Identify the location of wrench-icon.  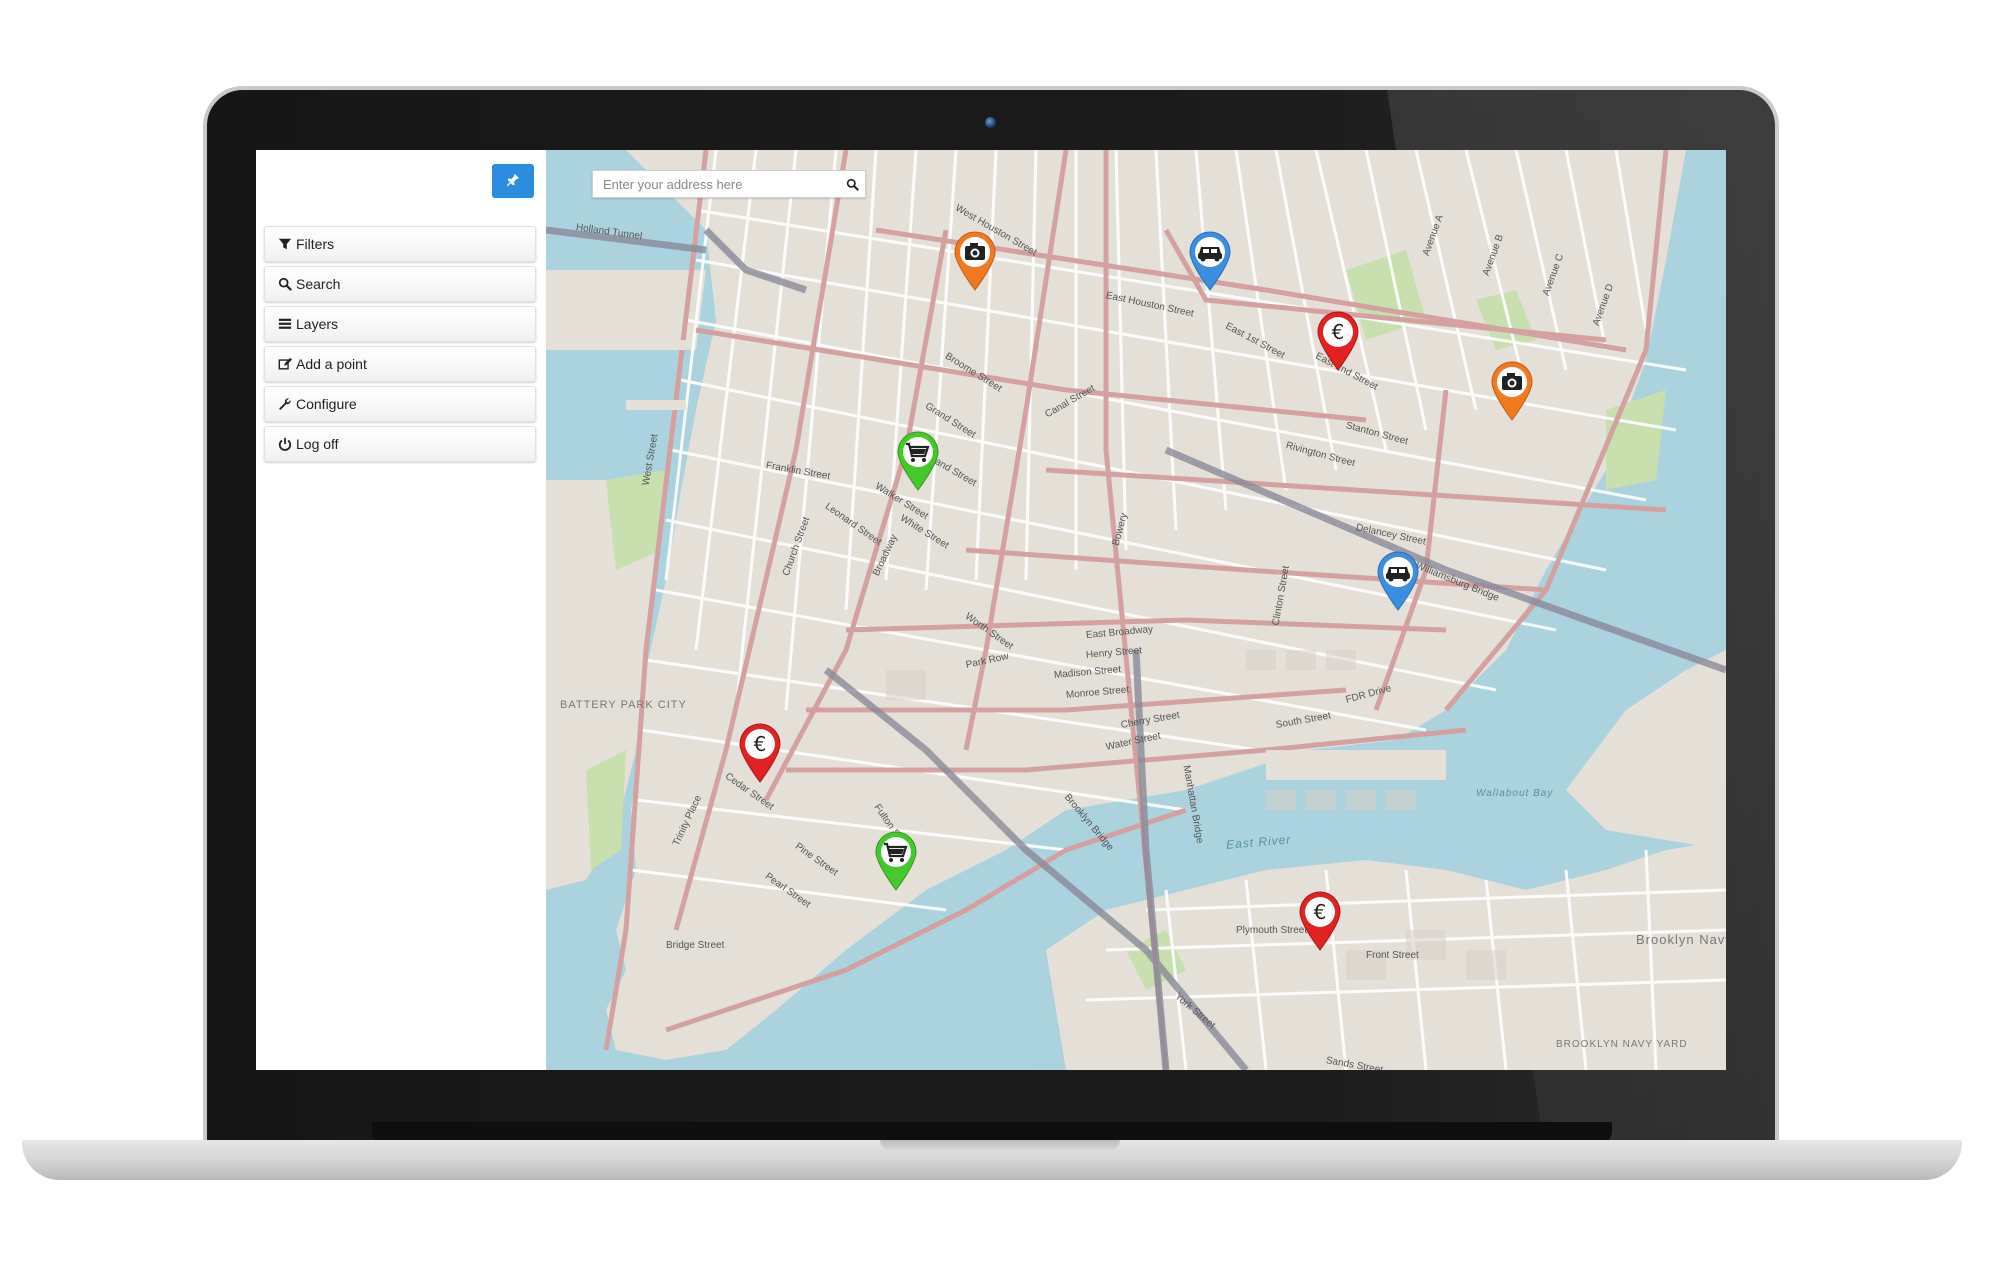
(285, 404).